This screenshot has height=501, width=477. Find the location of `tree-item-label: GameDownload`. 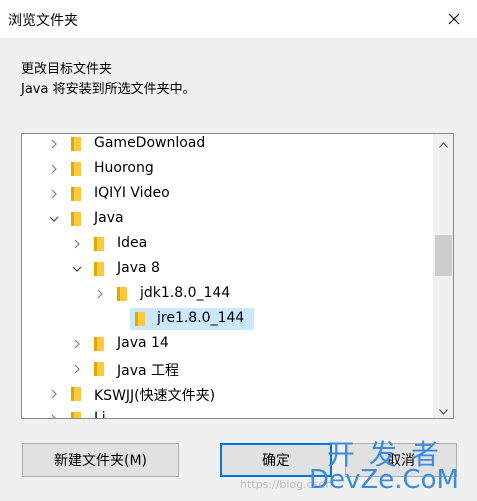

tree-item-label: GameDownload is located at coordinates (150, 143).